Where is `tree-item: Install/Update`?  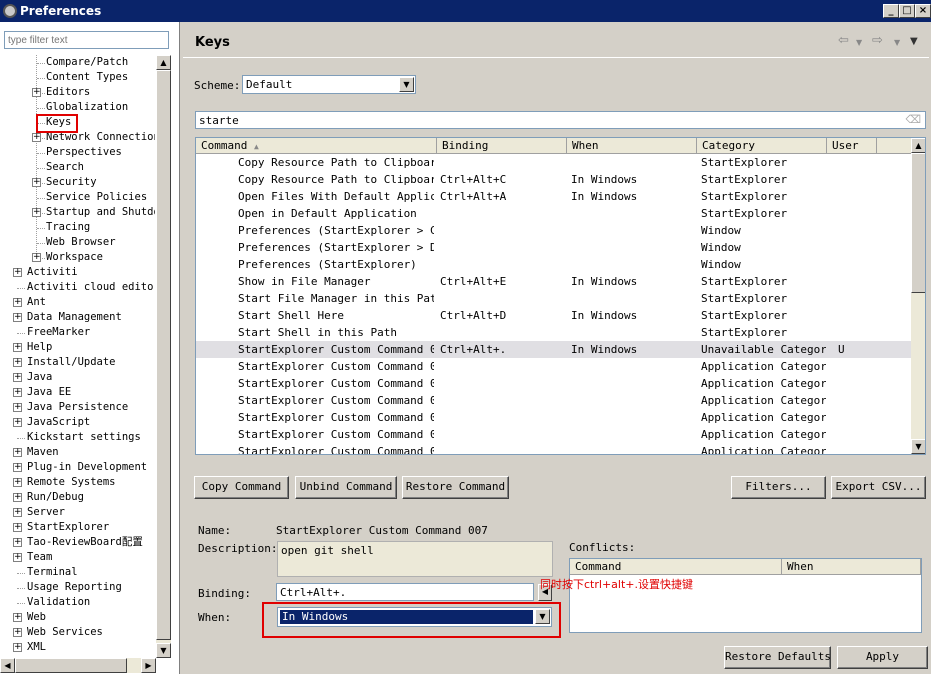 tree-item: Install/Update is located at coordinates (71, 362).